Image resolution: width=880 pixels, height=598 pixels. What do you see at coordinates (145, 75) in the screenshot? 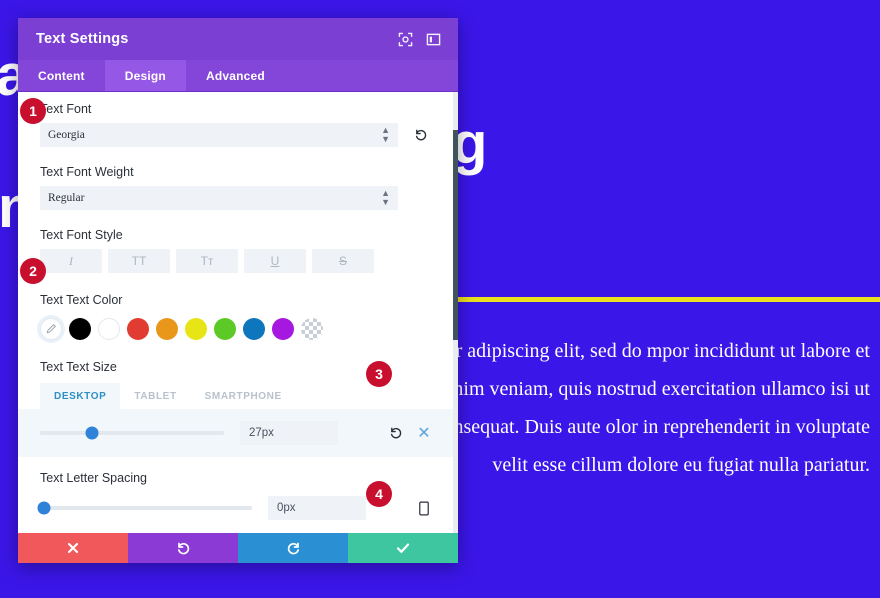
I see `tab-design: Design` at bounding box center [145, 75].